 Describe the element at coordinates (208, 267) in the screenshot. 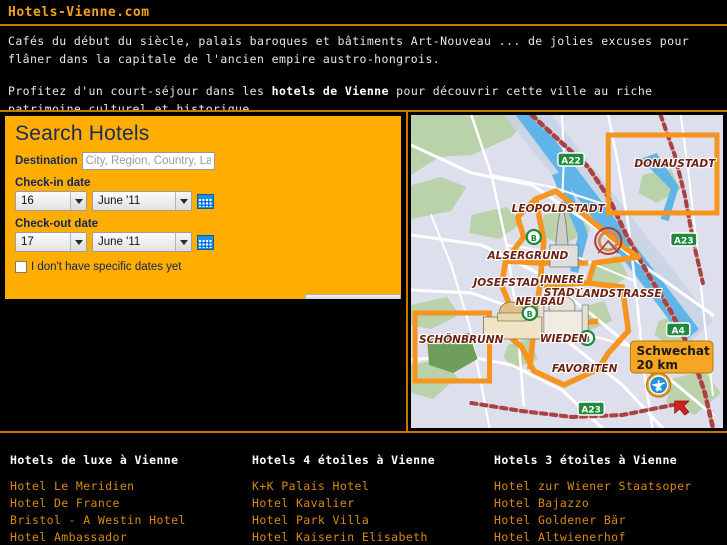

I see `no-dates-row: I don't have specific dates yet` at that location.